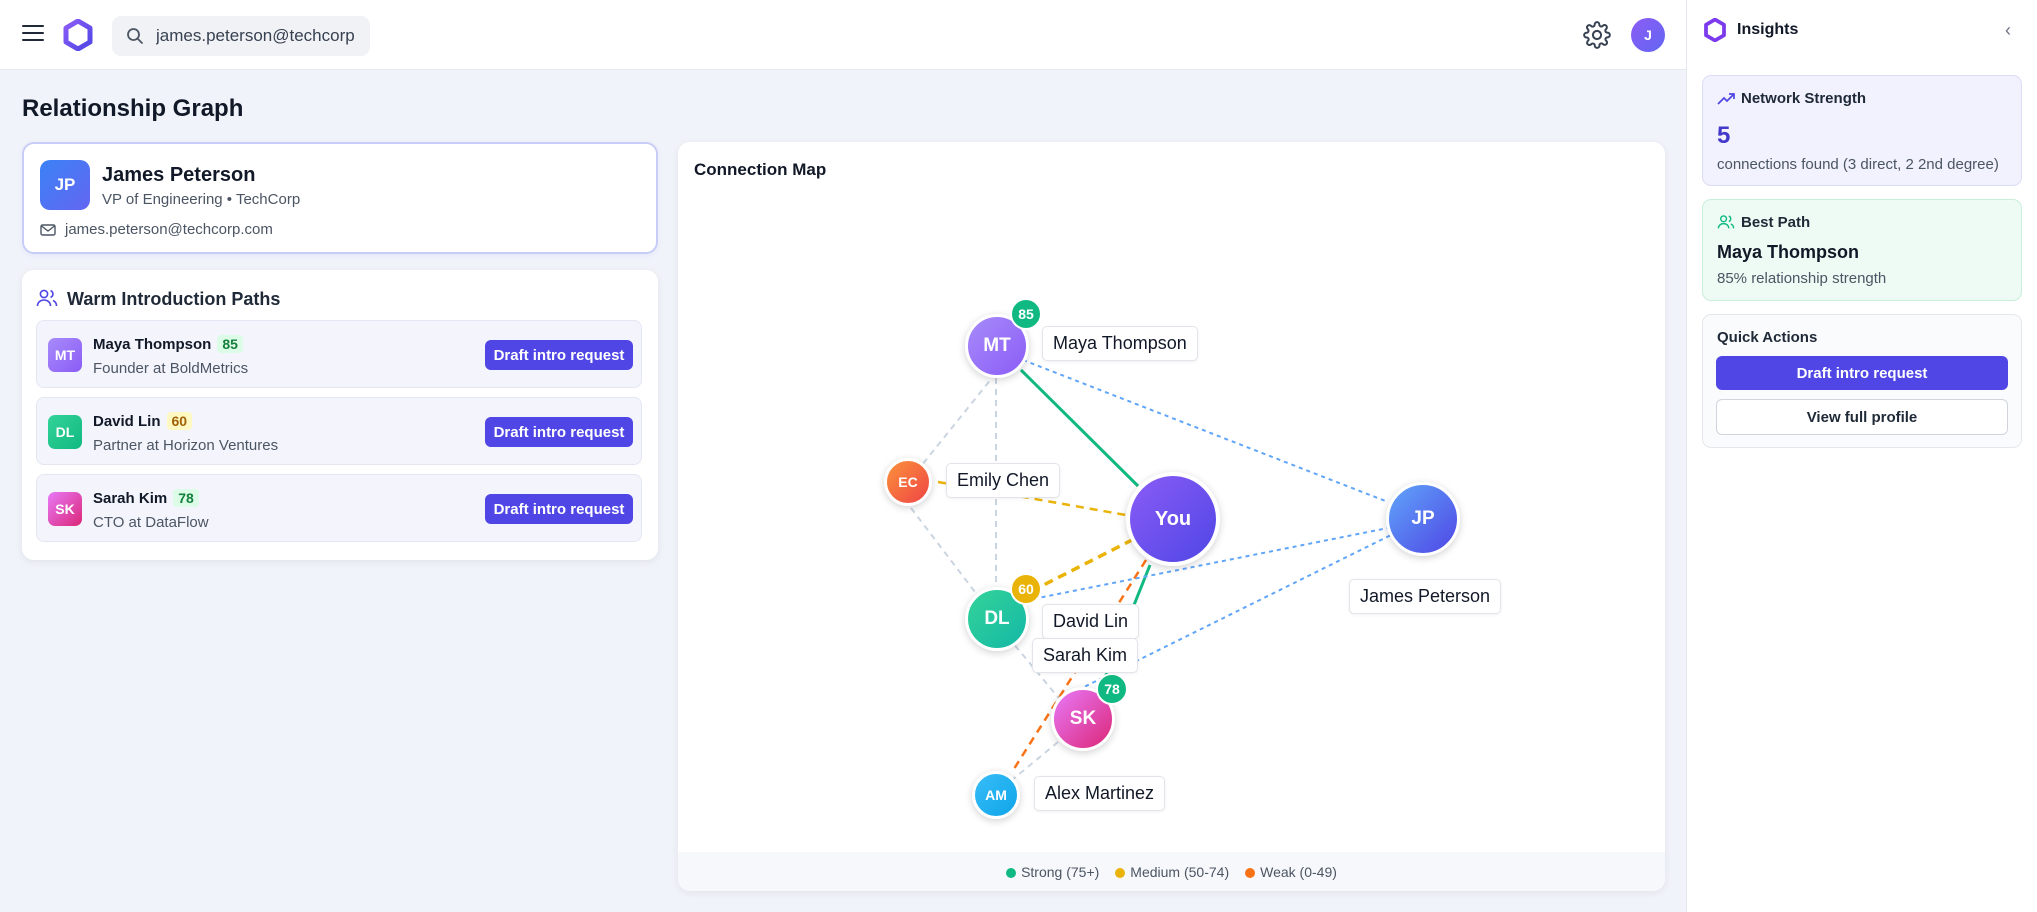 The image size is (2037, 912). Describe the element at coordinates (1804, 98) in the screenshot. I see `network-strength-label: Network Strength` at that location.